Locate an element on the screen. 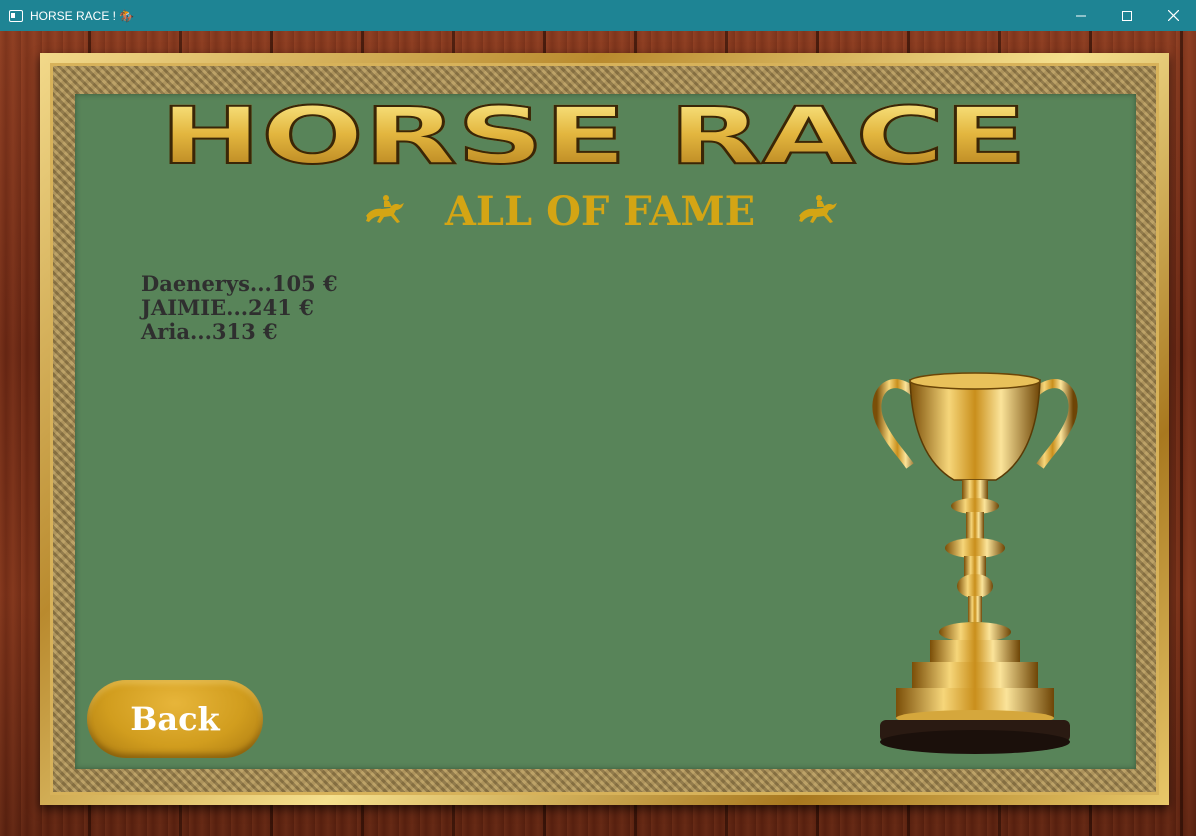  game-logo: HORSE RACE is located at coordinates (608, 137).